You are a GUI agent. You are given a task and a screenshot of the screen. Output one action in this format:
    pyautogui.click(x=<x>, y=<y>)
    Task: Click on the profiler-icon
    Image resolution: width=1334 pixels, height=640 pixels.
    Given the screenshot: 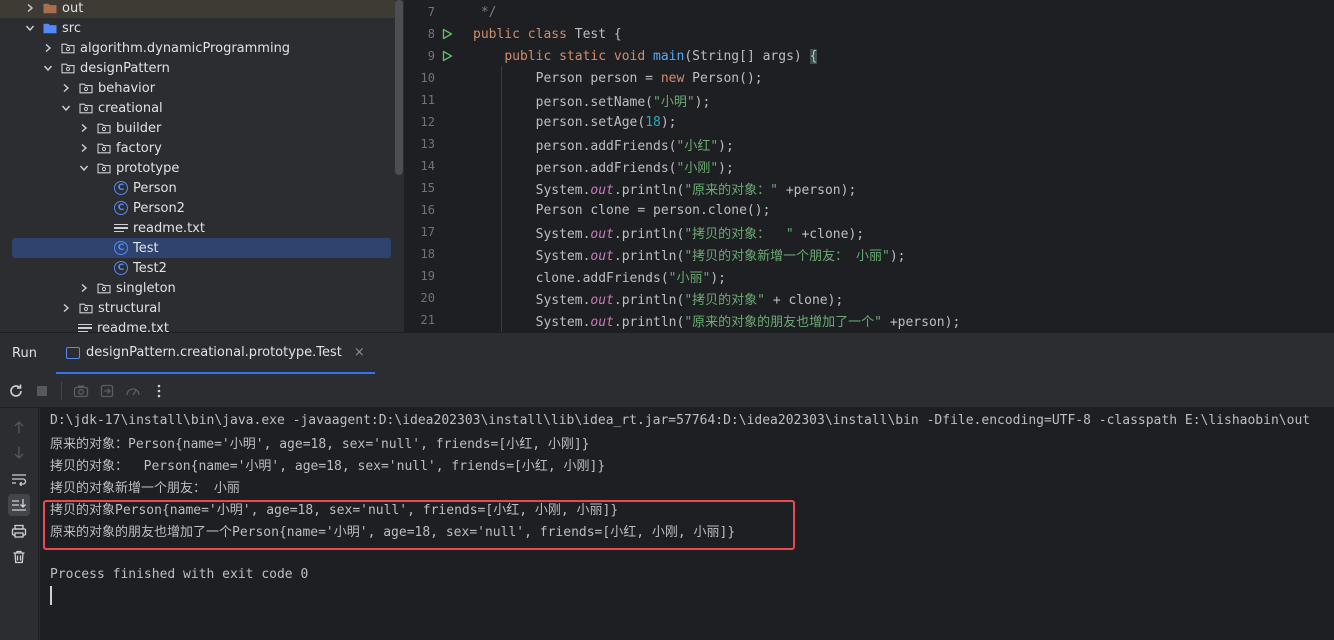 What is the action you would take?
    pyautogui.click(x=133, y=391)
    